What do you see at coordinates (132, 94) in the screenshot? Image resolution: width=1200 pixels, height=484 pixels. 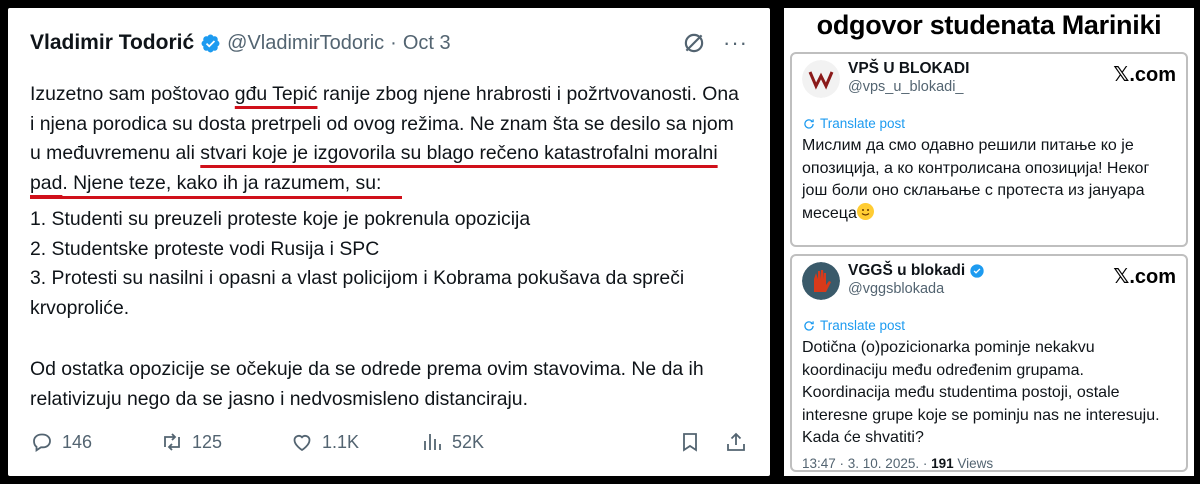 I see `text-segment: Izuzetno sam poštovao` at bounding box center [132, 94].